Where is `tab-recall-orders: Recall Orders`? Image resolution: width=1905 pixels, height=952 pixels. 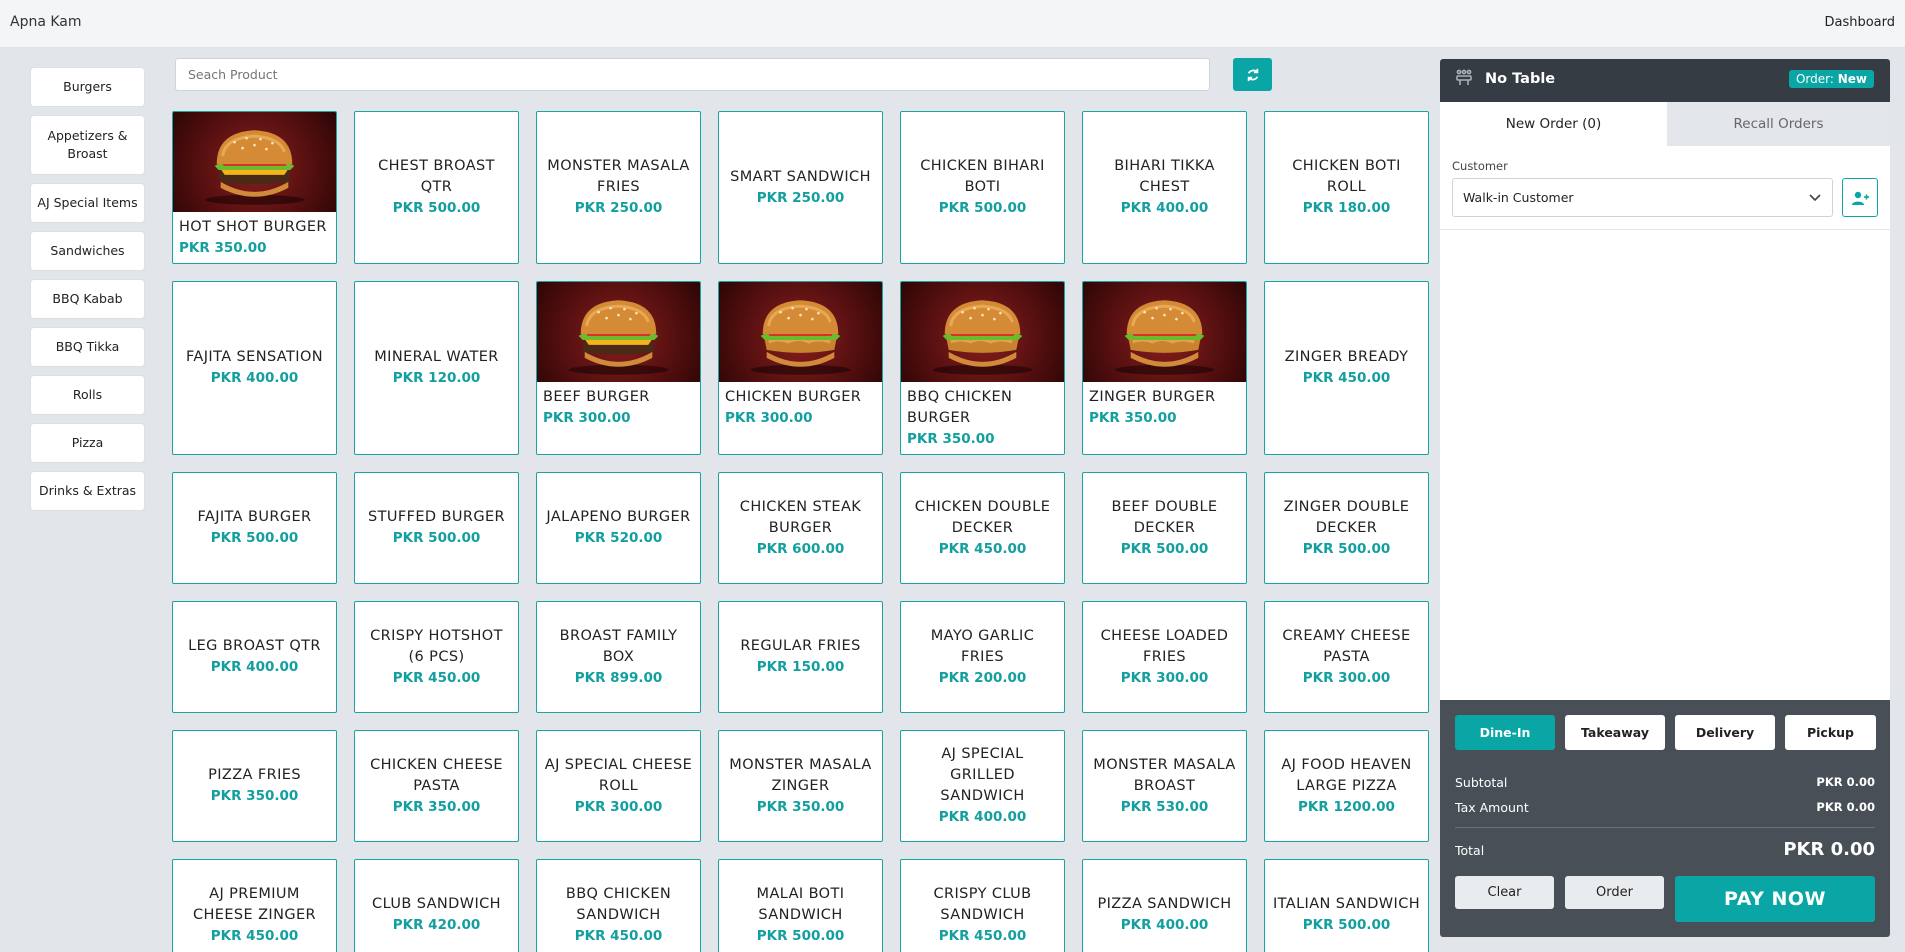
tab-recall-orders: Recall Orders is located at coordinates (1778, 124).